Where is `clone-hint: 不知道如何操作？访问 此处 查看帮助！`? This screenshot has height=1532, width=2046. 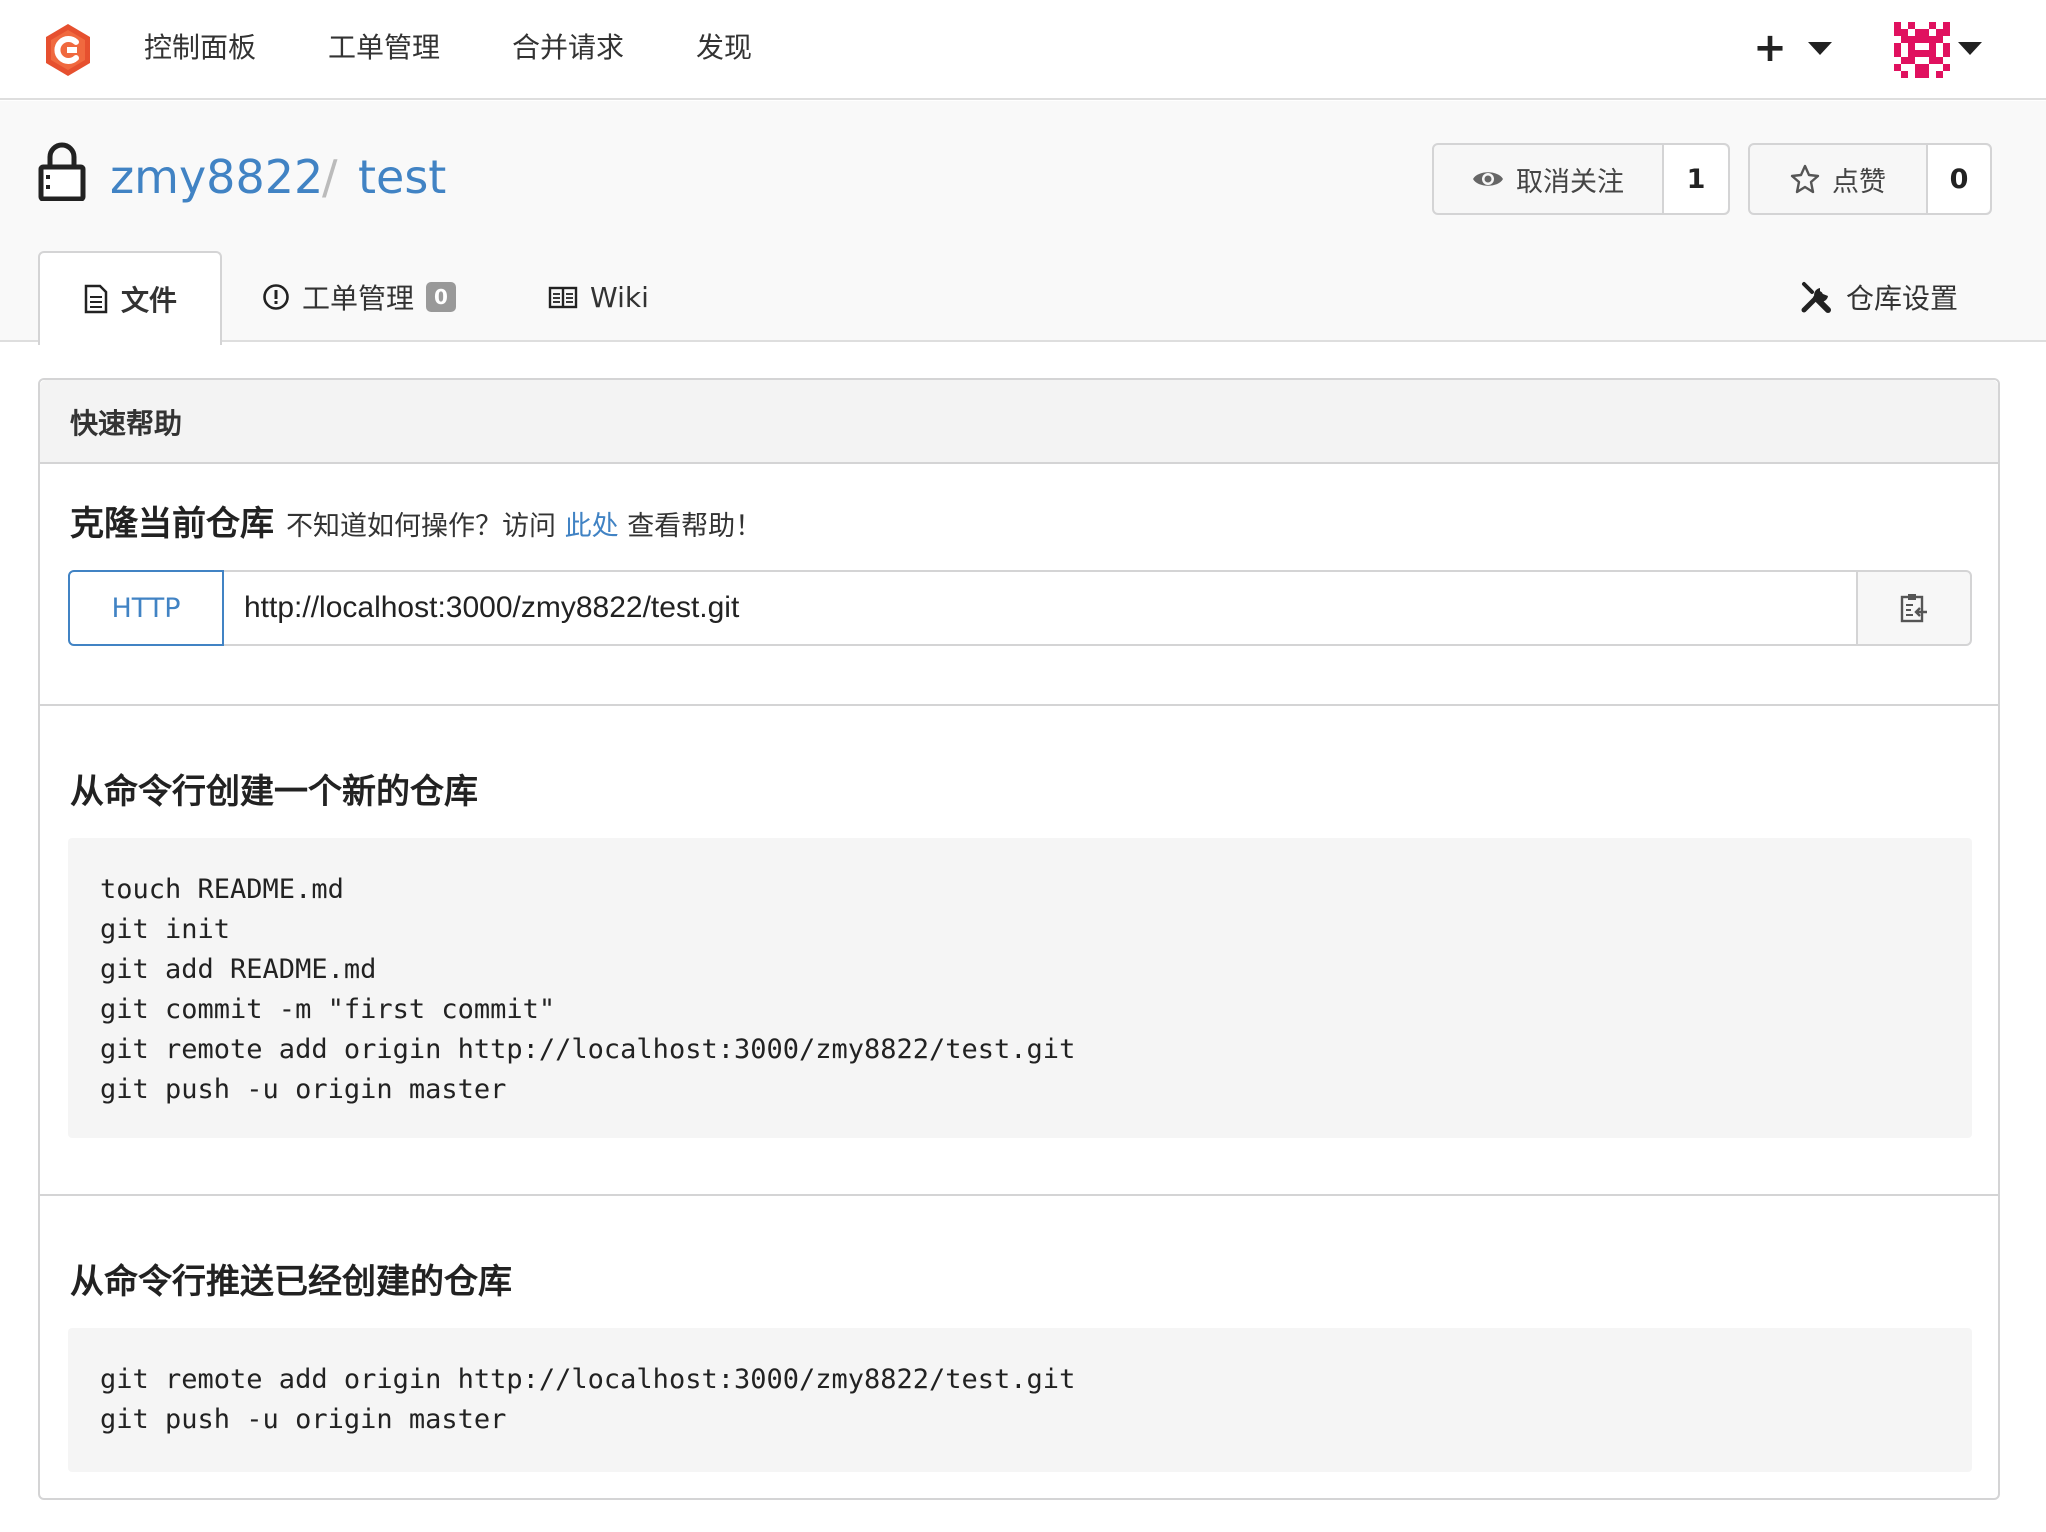
clone-hint: 不知道如何操作？访问 此处 查看帮助！ is located at coordinates (524, 523).